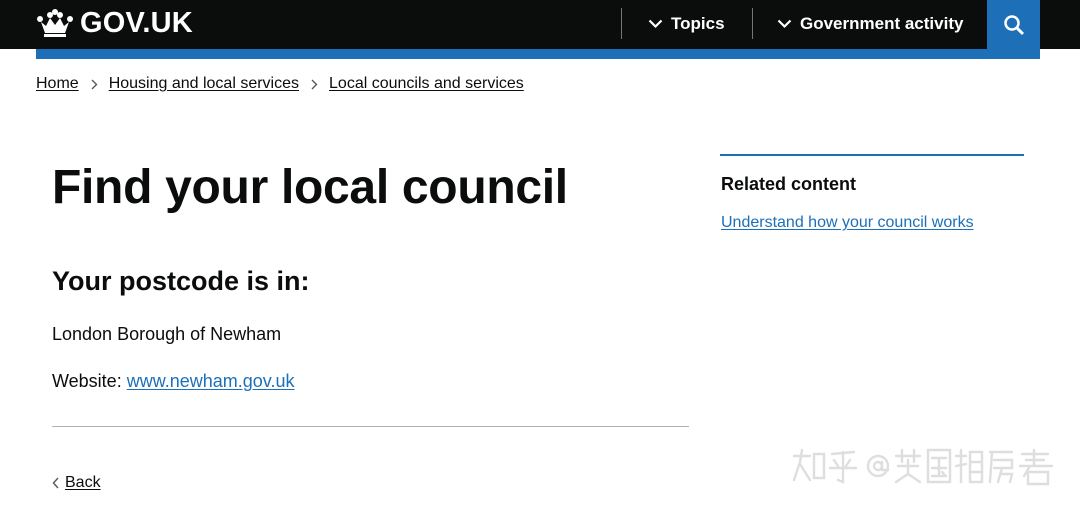 This screenshot has height=509, width=1080. I want to click on search-button, so click(1013, 24).